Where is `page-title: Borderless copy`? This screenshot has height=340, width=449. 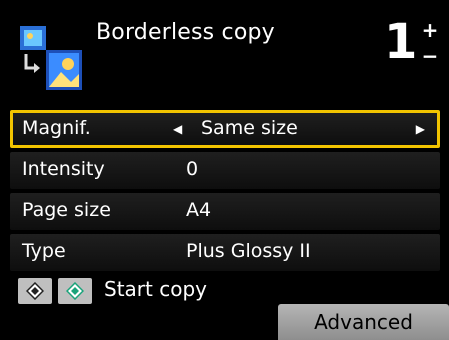
page-title: Borderless copy is located at coordinates (185, 32).